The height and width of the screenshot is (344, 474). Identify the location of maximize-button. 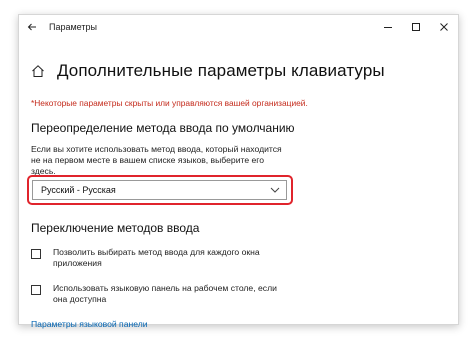
(416, 27).